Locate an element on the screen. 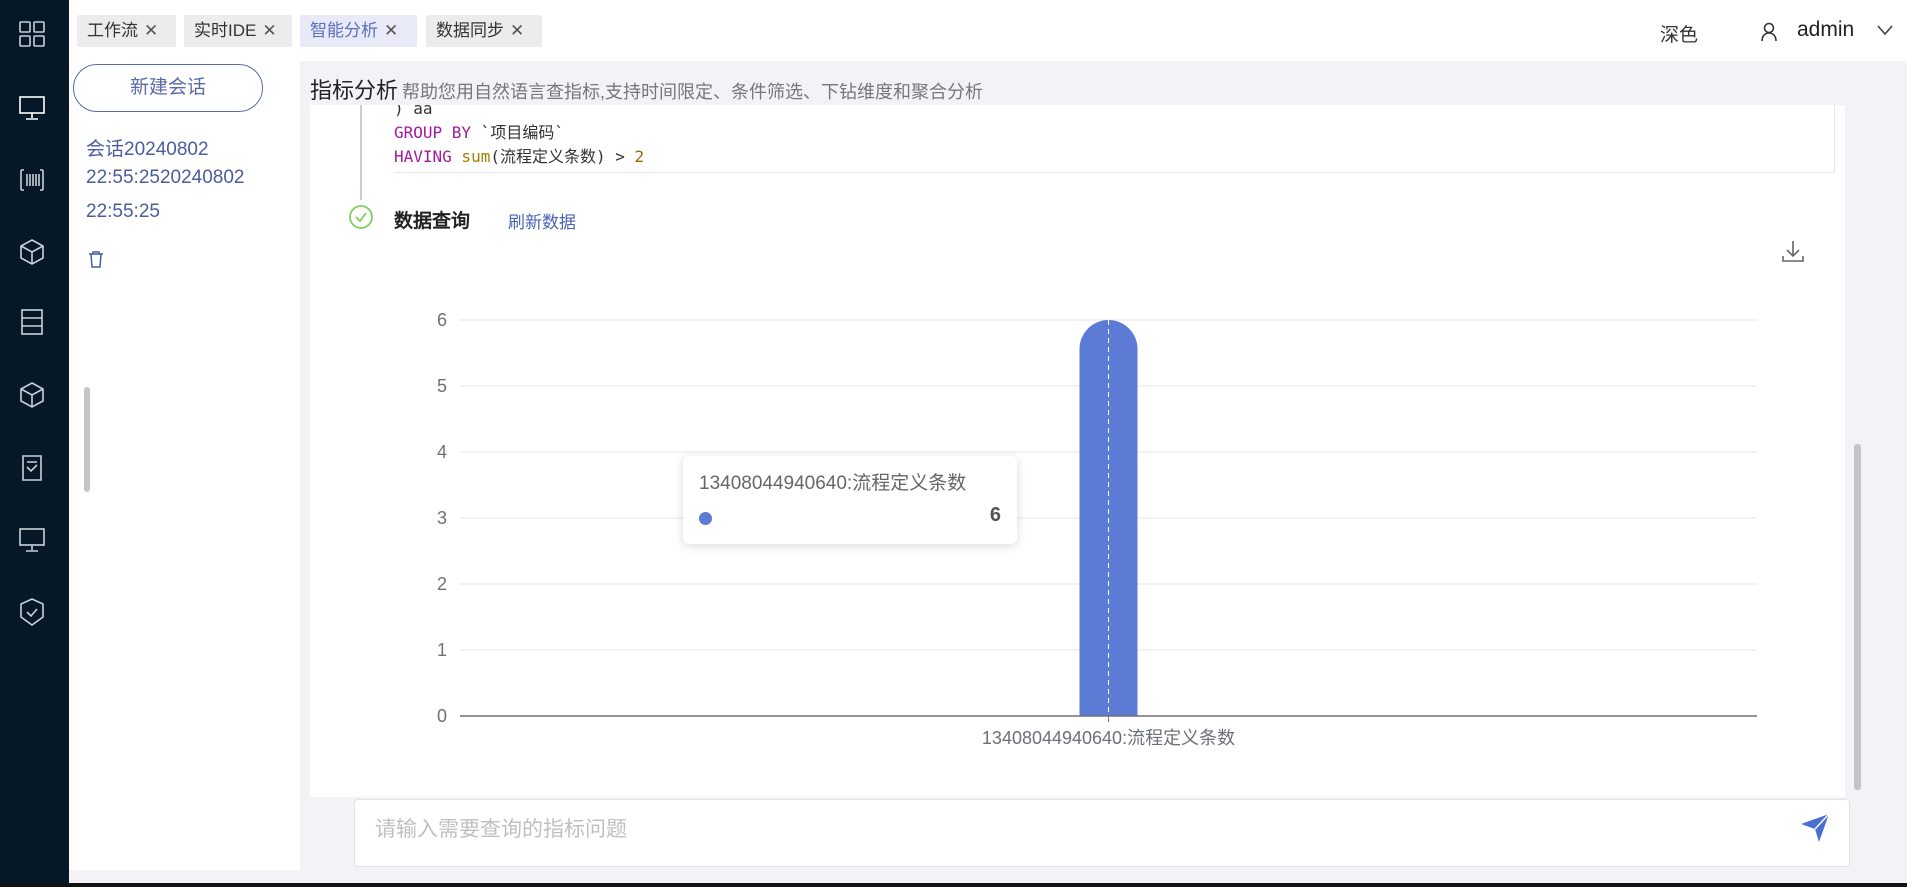 This screenshot has width=1907, height=887. server-icon is located at coordinates (32, 322).